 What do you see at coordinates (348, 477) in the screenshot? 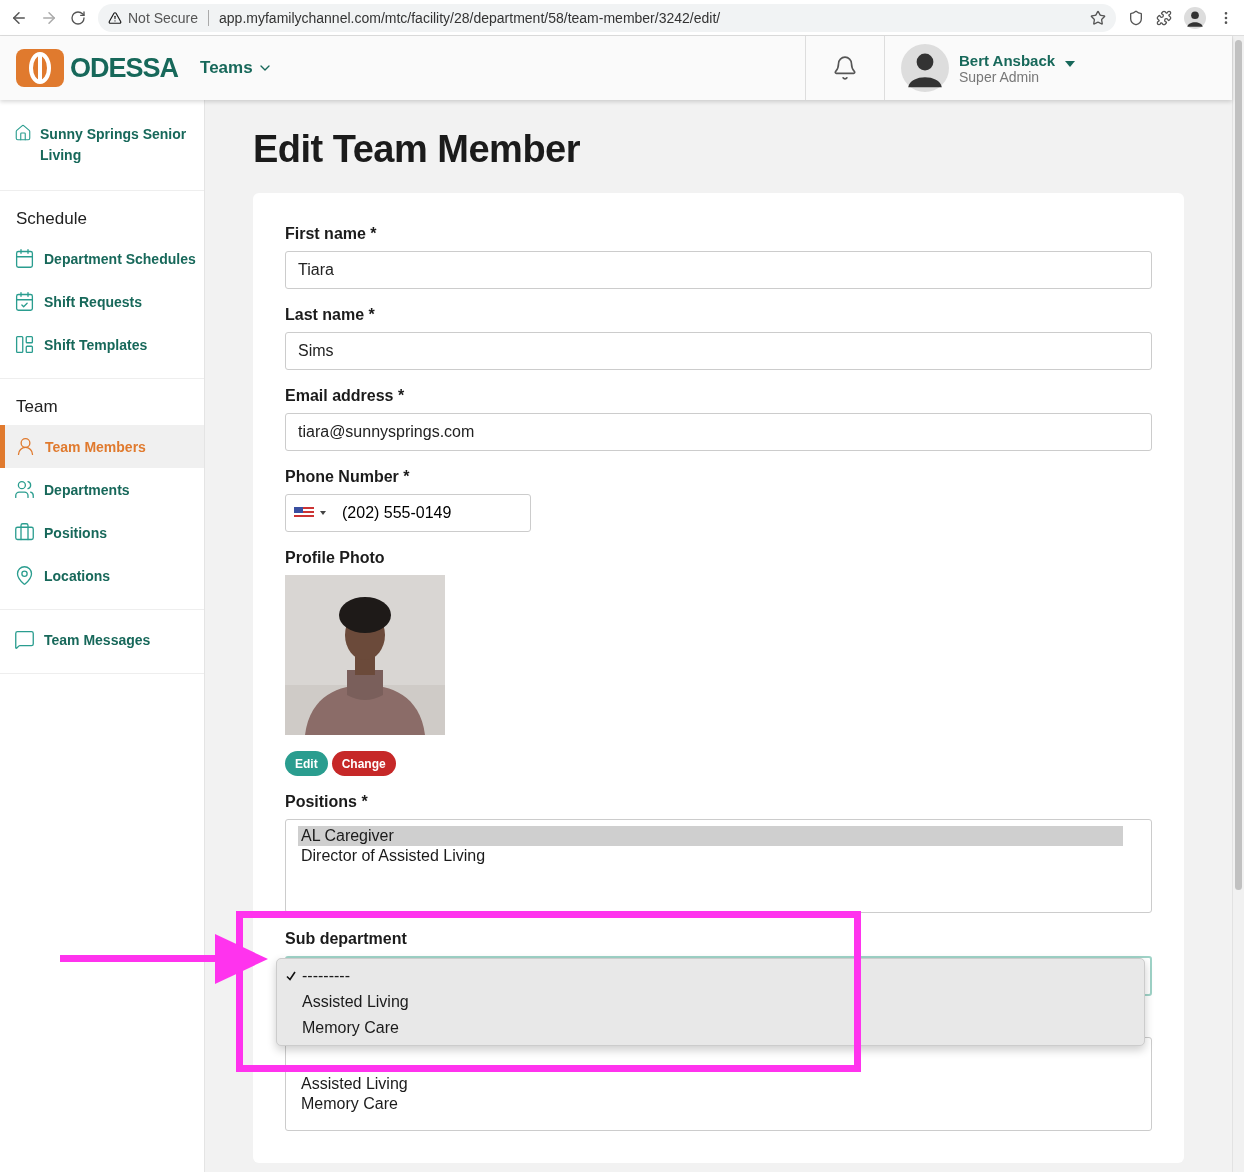
I see `field-label: Phone Number *` at bounding box center [348, 477].